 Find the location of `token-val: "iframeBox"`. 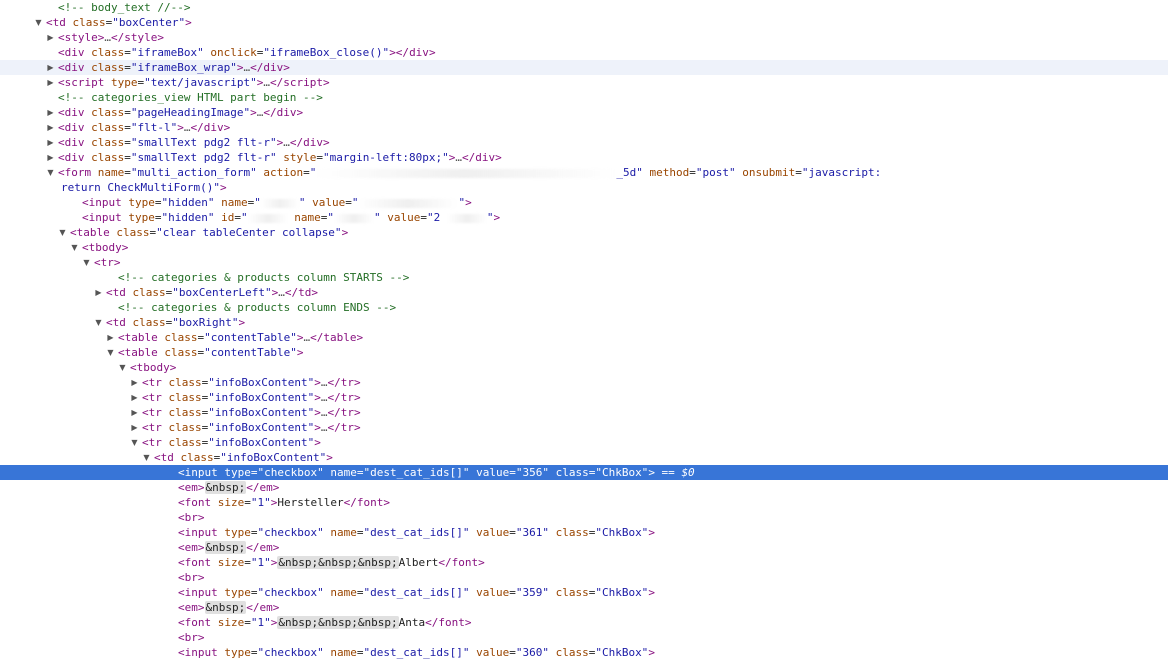

token-val: "iframeBox" is located at coordinates (167, 52).